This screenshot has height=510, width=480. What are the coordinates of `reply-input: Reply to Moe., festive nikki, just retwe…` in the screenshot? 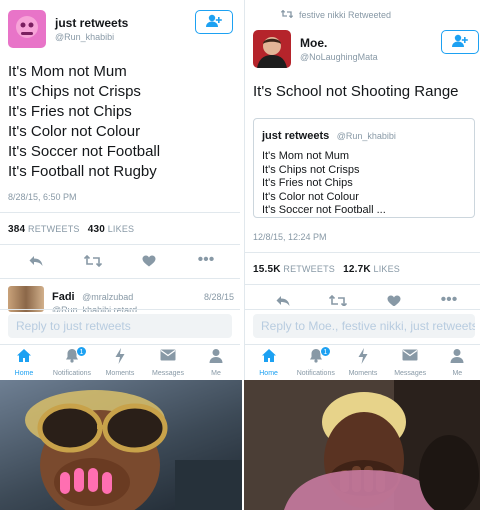 It's located at (364, 326).